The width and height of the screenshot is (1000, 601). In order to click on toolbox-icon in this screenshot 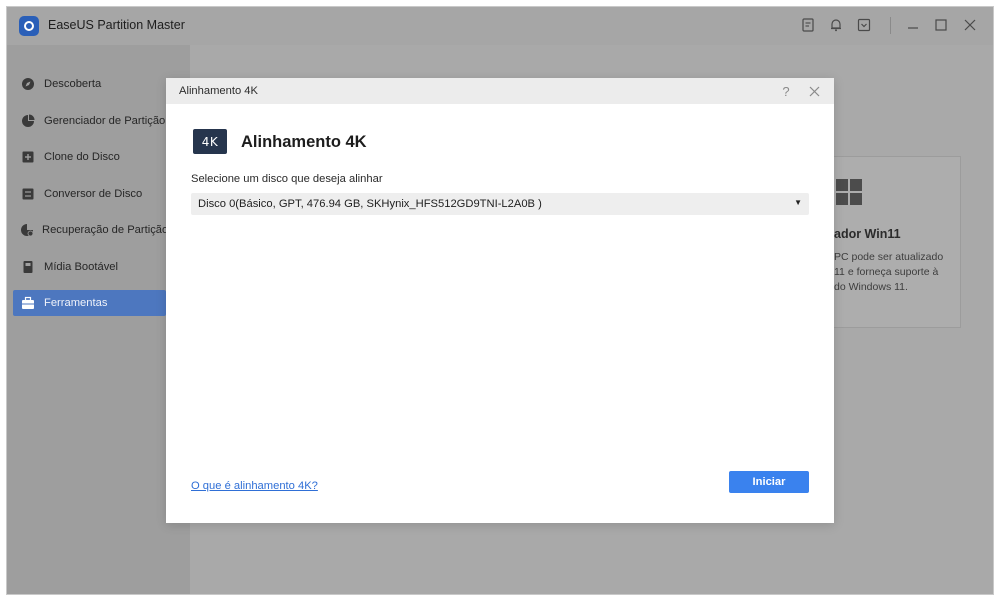, I will do `click(28, 303)`.